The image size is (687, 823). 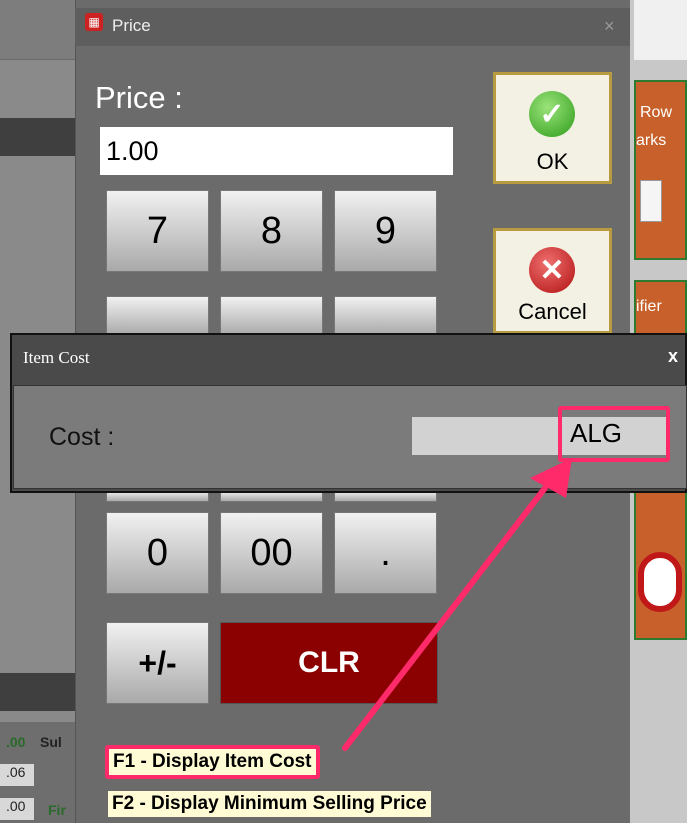 What do you see at coordinates (445, 618) in the screenshot?
I see `arrow-line` at bounding box center [445, 618].